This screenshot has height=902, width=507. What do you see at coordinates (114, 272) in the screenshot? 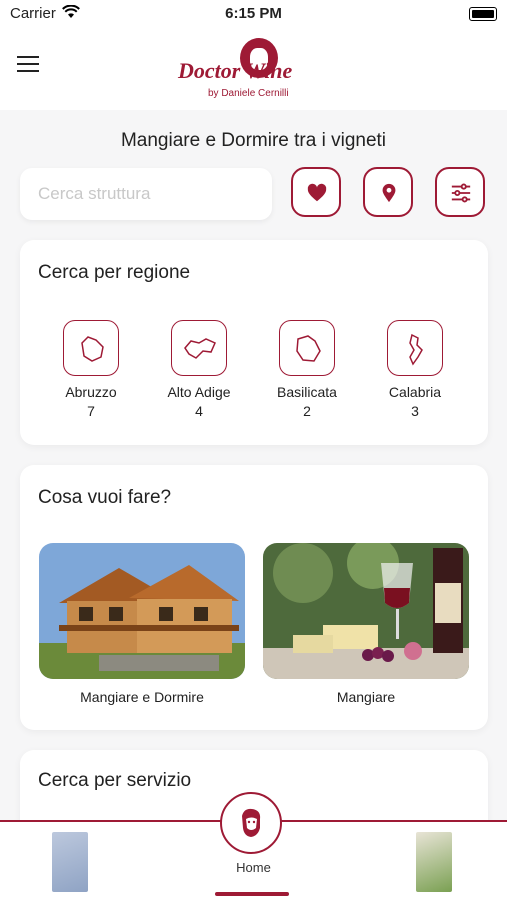
I see `regions-title: Cerca per regione` at bounding box center [114, 272].